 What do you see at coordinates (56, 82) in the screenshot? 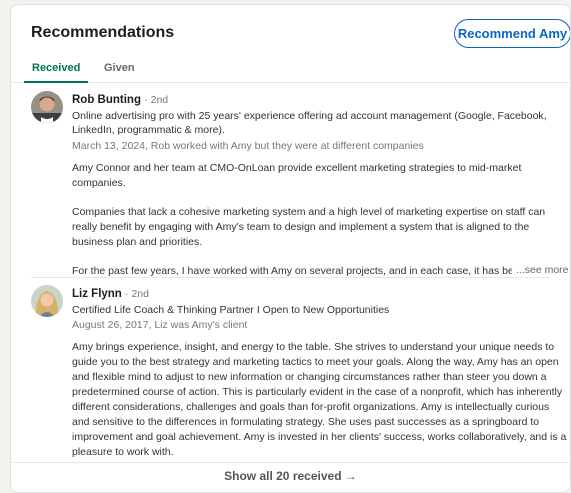
I see `active-tab-indicator` at bounding box center [56, 82].